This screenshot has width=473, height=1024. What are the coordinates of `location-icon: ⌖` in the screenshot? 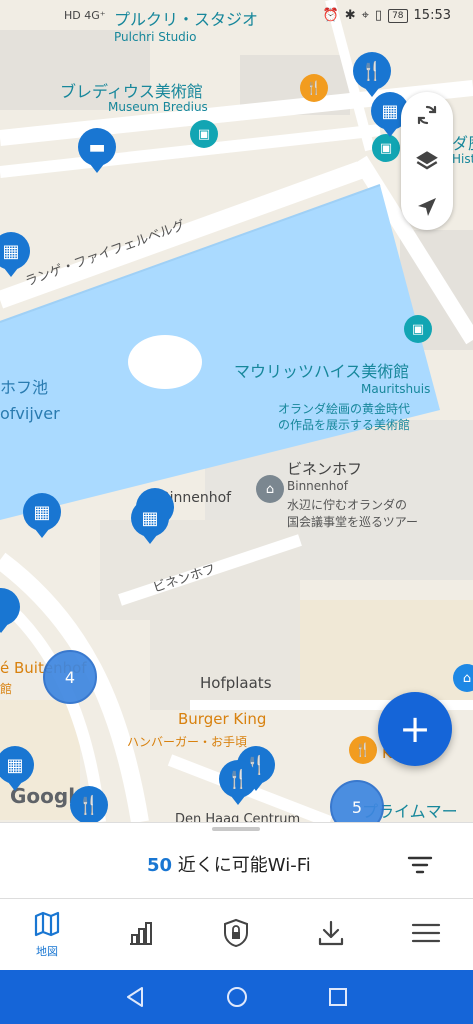 It's located at (365, 15).